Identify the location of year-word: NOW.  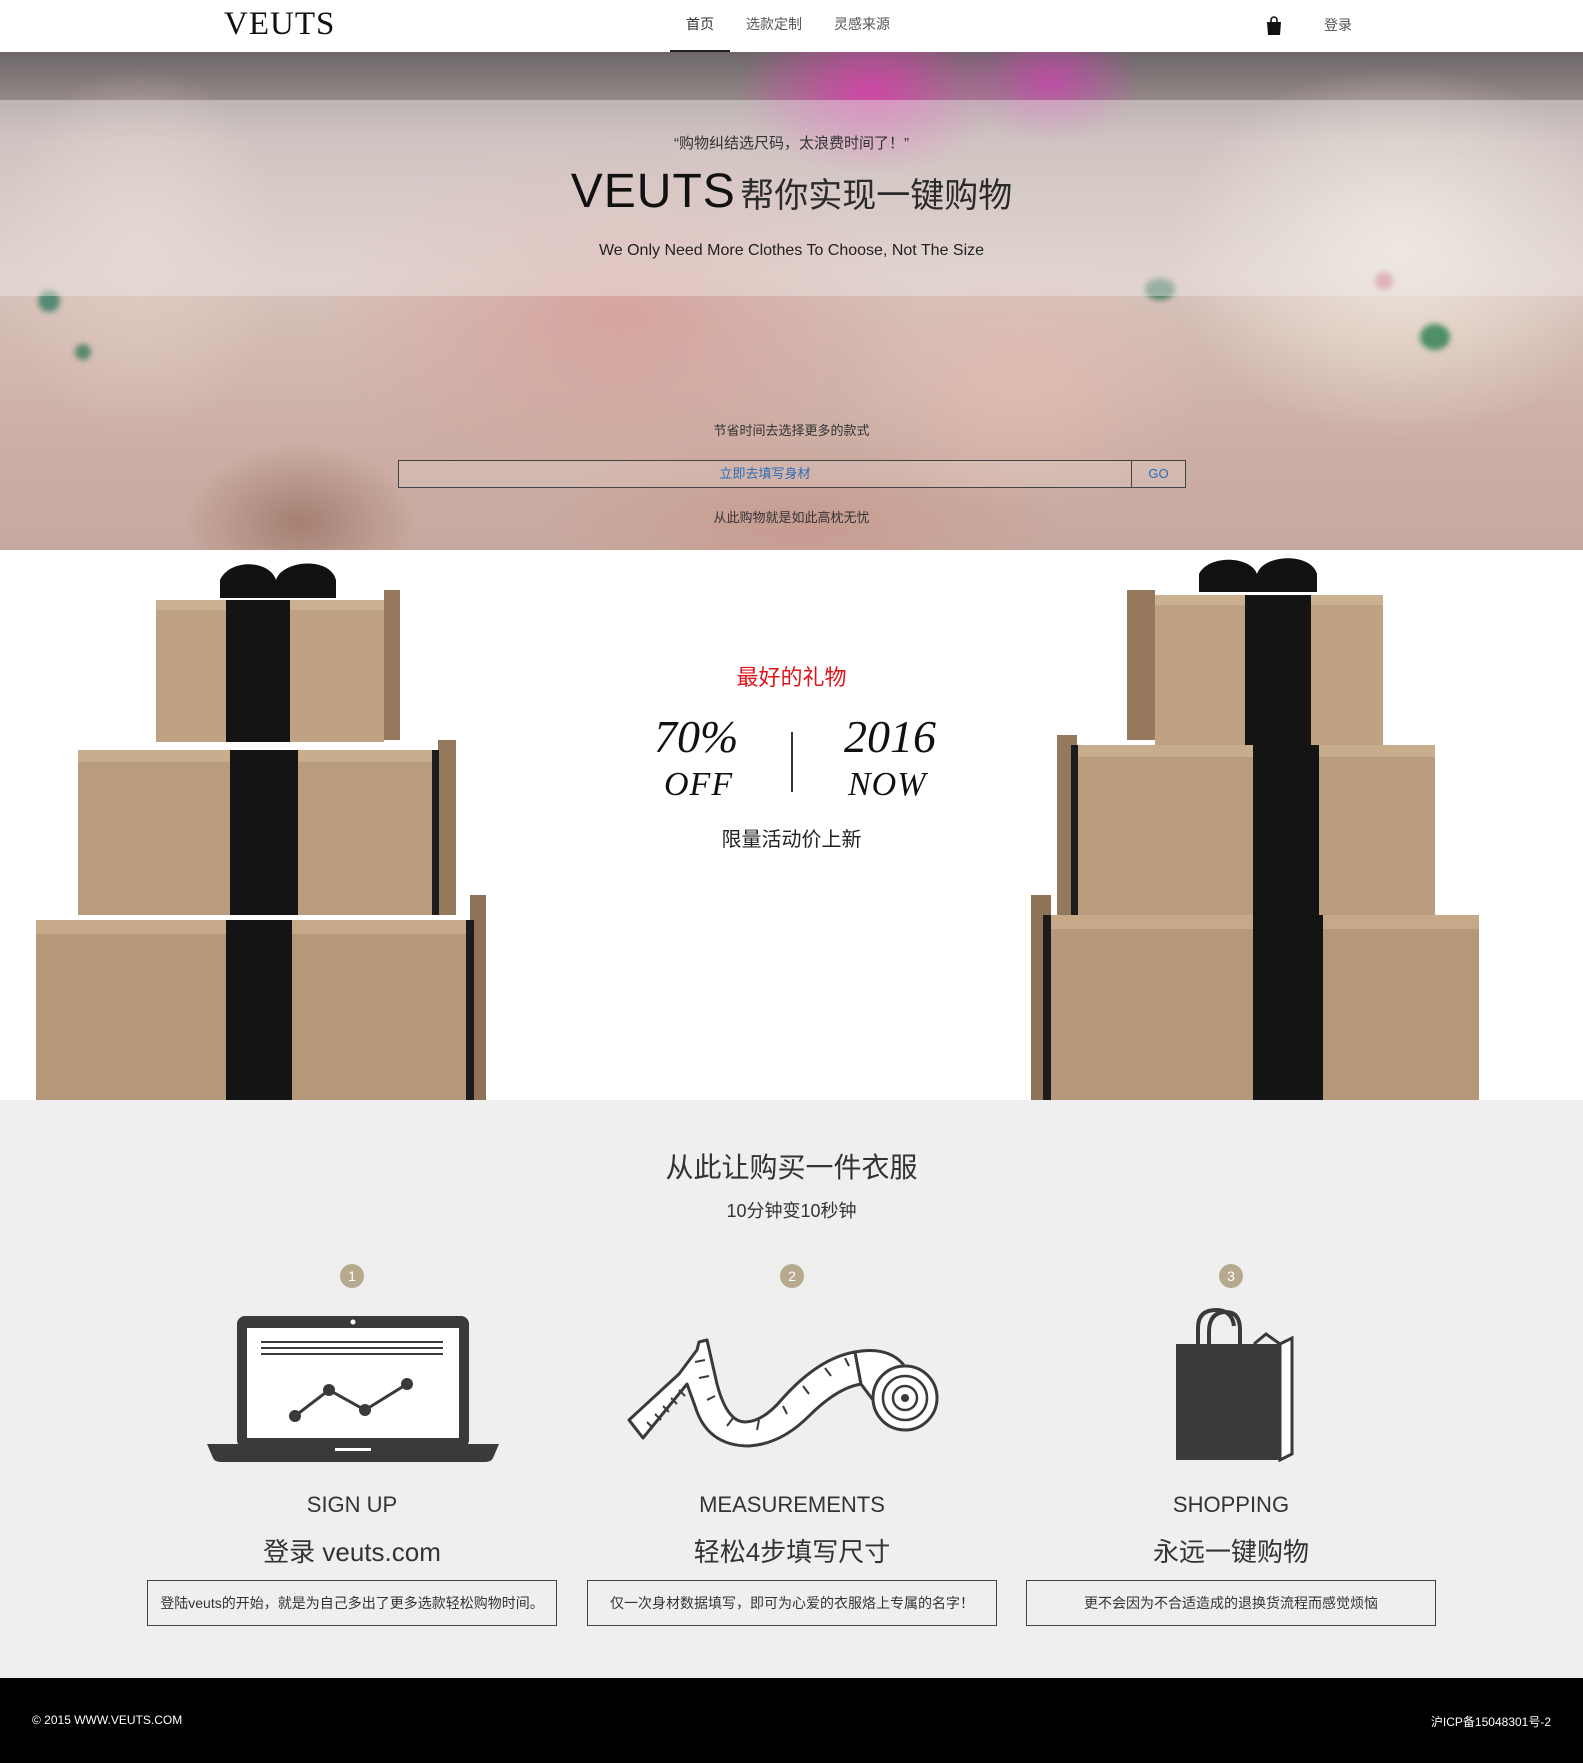
(887, 784).